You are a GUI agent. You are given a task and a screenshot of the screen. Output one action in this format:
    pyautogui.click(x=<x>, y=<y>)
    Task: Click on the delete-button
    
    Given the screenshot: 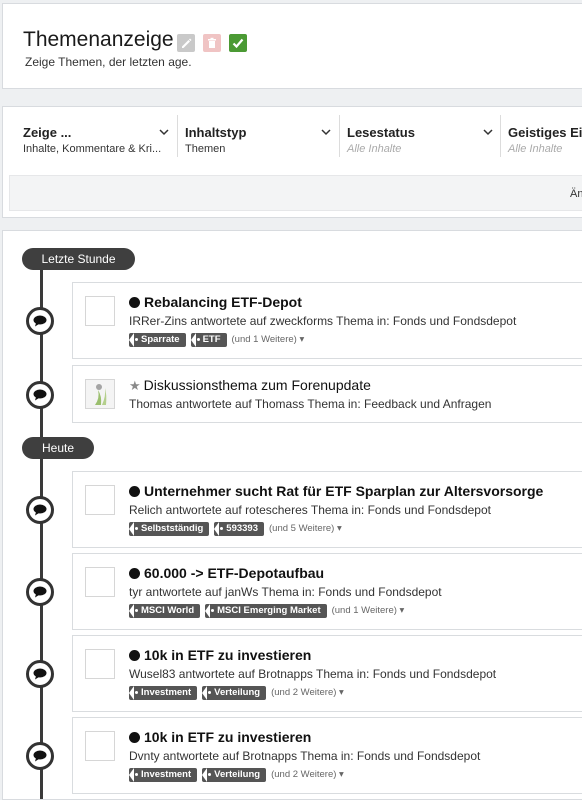 What is the action you would take?
    pyautogui.click(x=212, y=43)
    